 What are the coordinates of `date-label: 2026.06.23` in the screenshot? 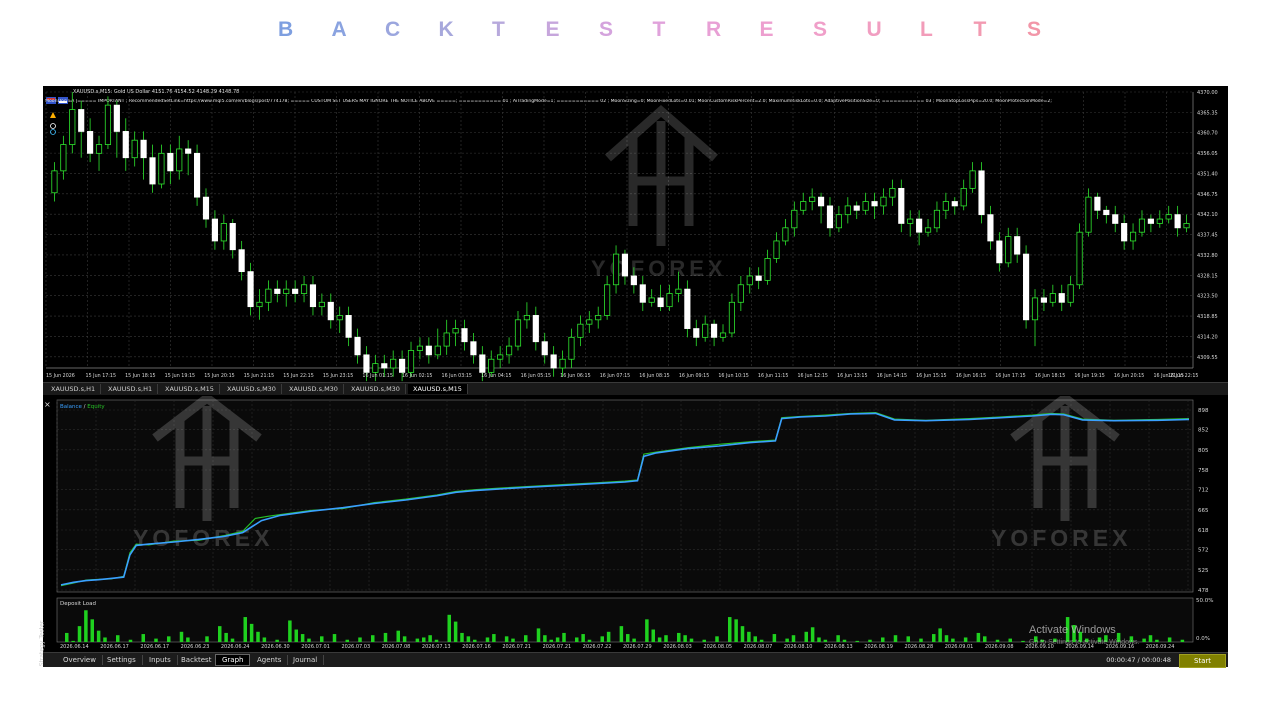 It's located at (195, 647).